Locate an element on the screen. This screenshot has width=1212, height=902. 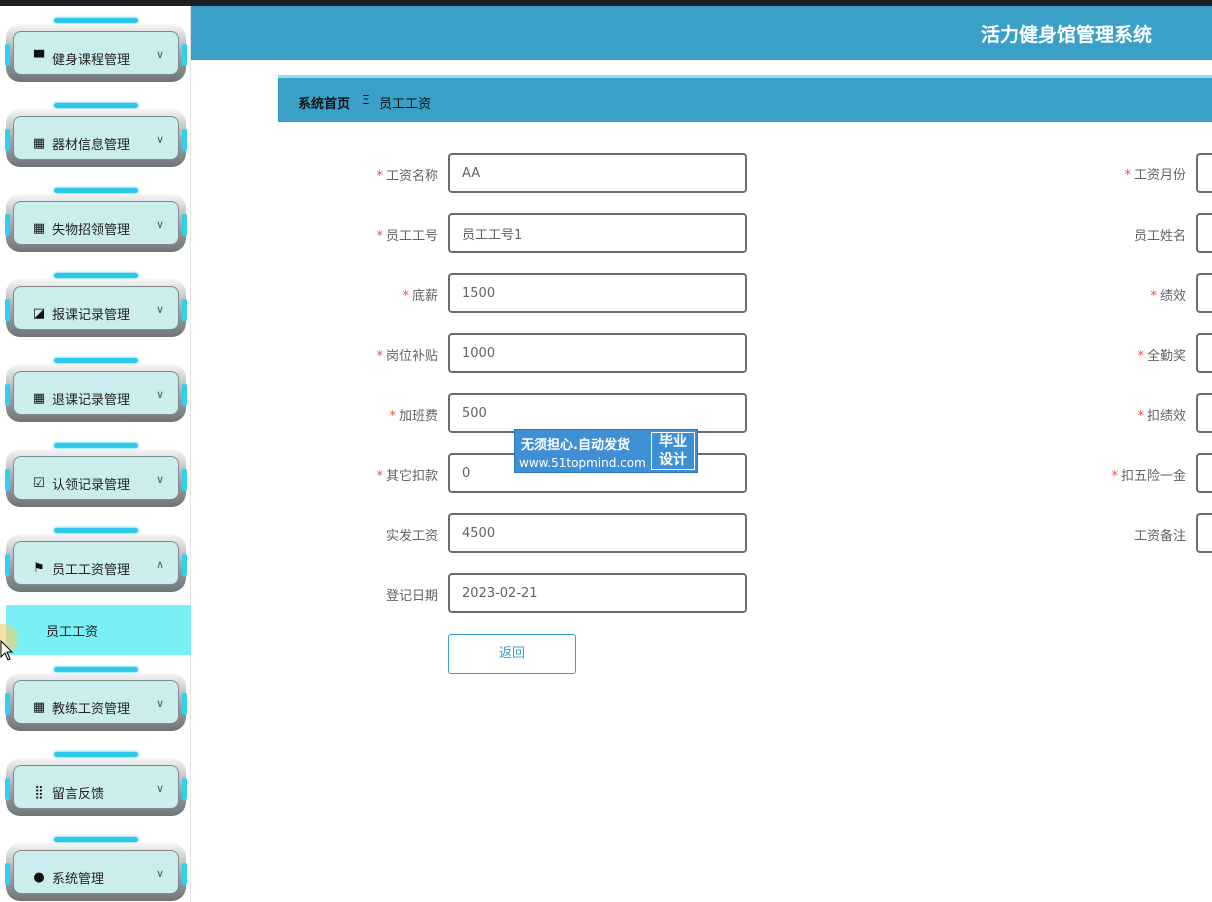
sidebar-item-lost-found: ▦ 失物招领管理 ∨ is located at coordinates (96, 220).